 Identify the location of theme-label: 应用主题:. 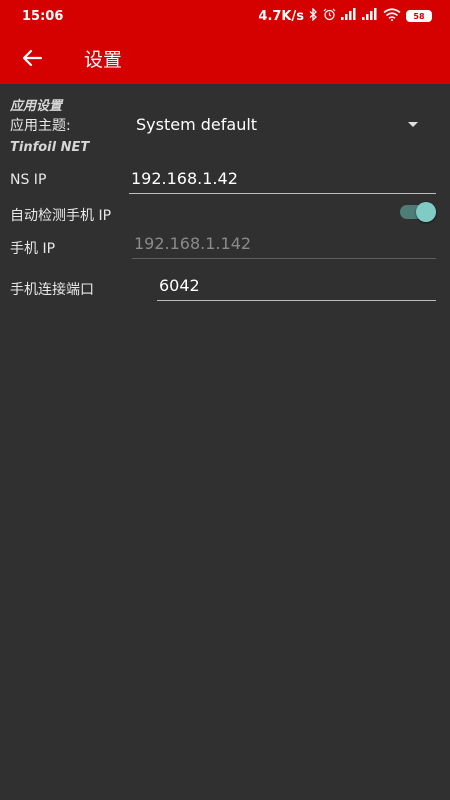
(40, 126).